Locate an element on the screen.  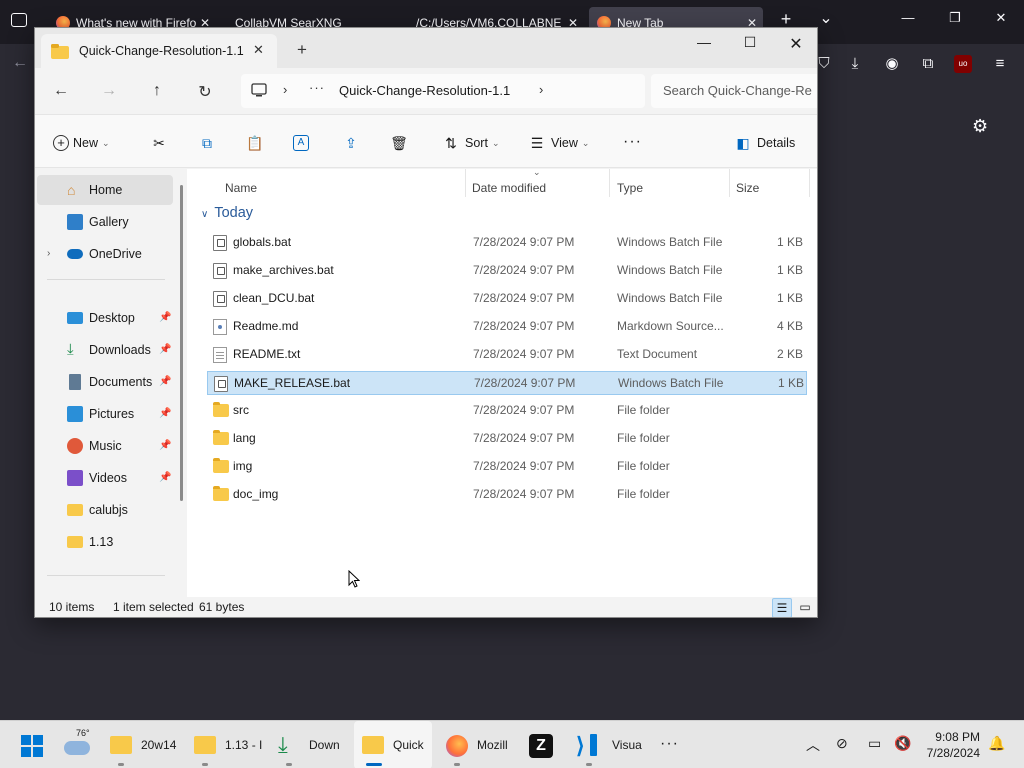
weather-widget: 76° is located at coordinates (80, 744).